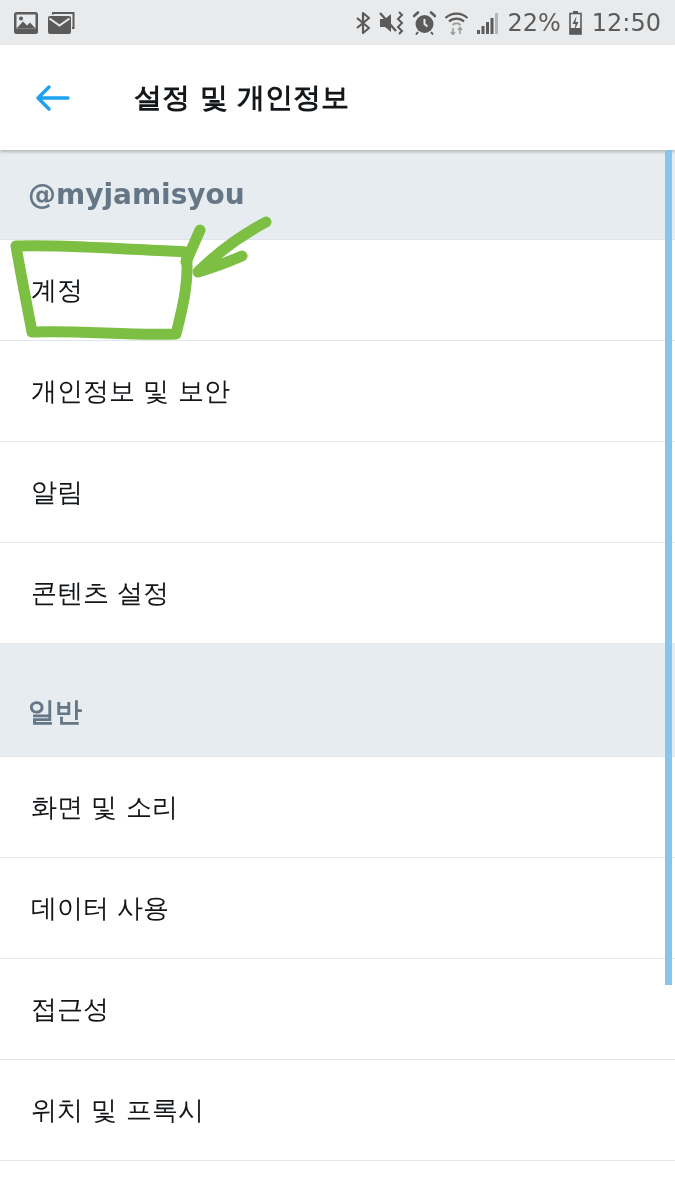 The width and height of the screenshot is (675, 1200). What do you see at coordinates (337, 195) in the screenshot?
I see `section-header: @myjamisyou` at bounding box center [337, 195].